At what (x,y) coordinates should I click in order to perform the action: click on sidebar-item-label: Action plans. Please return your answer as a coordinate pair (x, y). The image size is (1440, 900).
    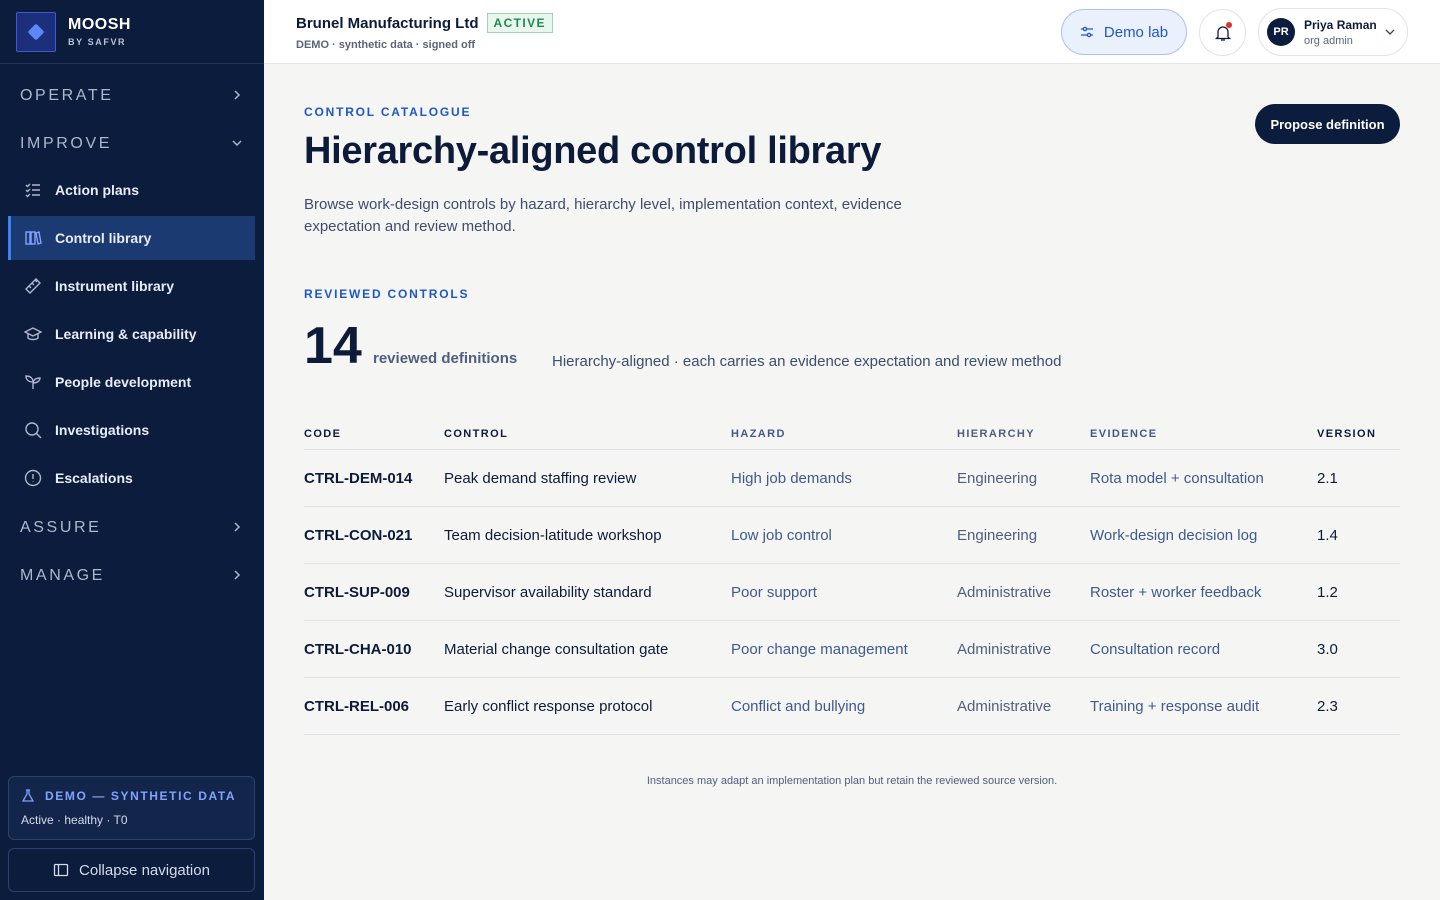
    Looking at the image, I should click on (97, 190).